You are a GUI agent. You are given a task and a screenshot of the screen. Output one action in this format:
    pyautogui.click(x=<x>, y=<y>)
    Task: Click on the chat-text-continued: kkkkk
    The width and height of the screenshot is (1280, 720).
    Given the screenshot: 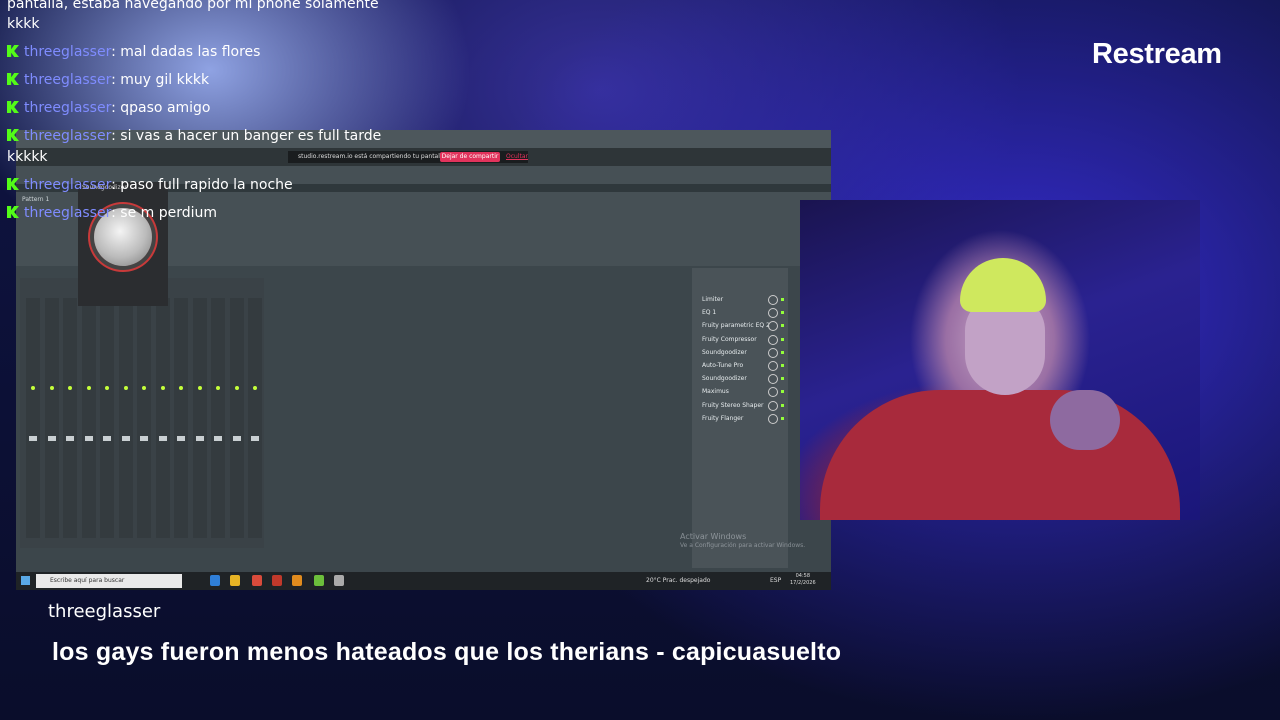 What is the action you would take?
    pyautogui.click(x=27, y=157)
    